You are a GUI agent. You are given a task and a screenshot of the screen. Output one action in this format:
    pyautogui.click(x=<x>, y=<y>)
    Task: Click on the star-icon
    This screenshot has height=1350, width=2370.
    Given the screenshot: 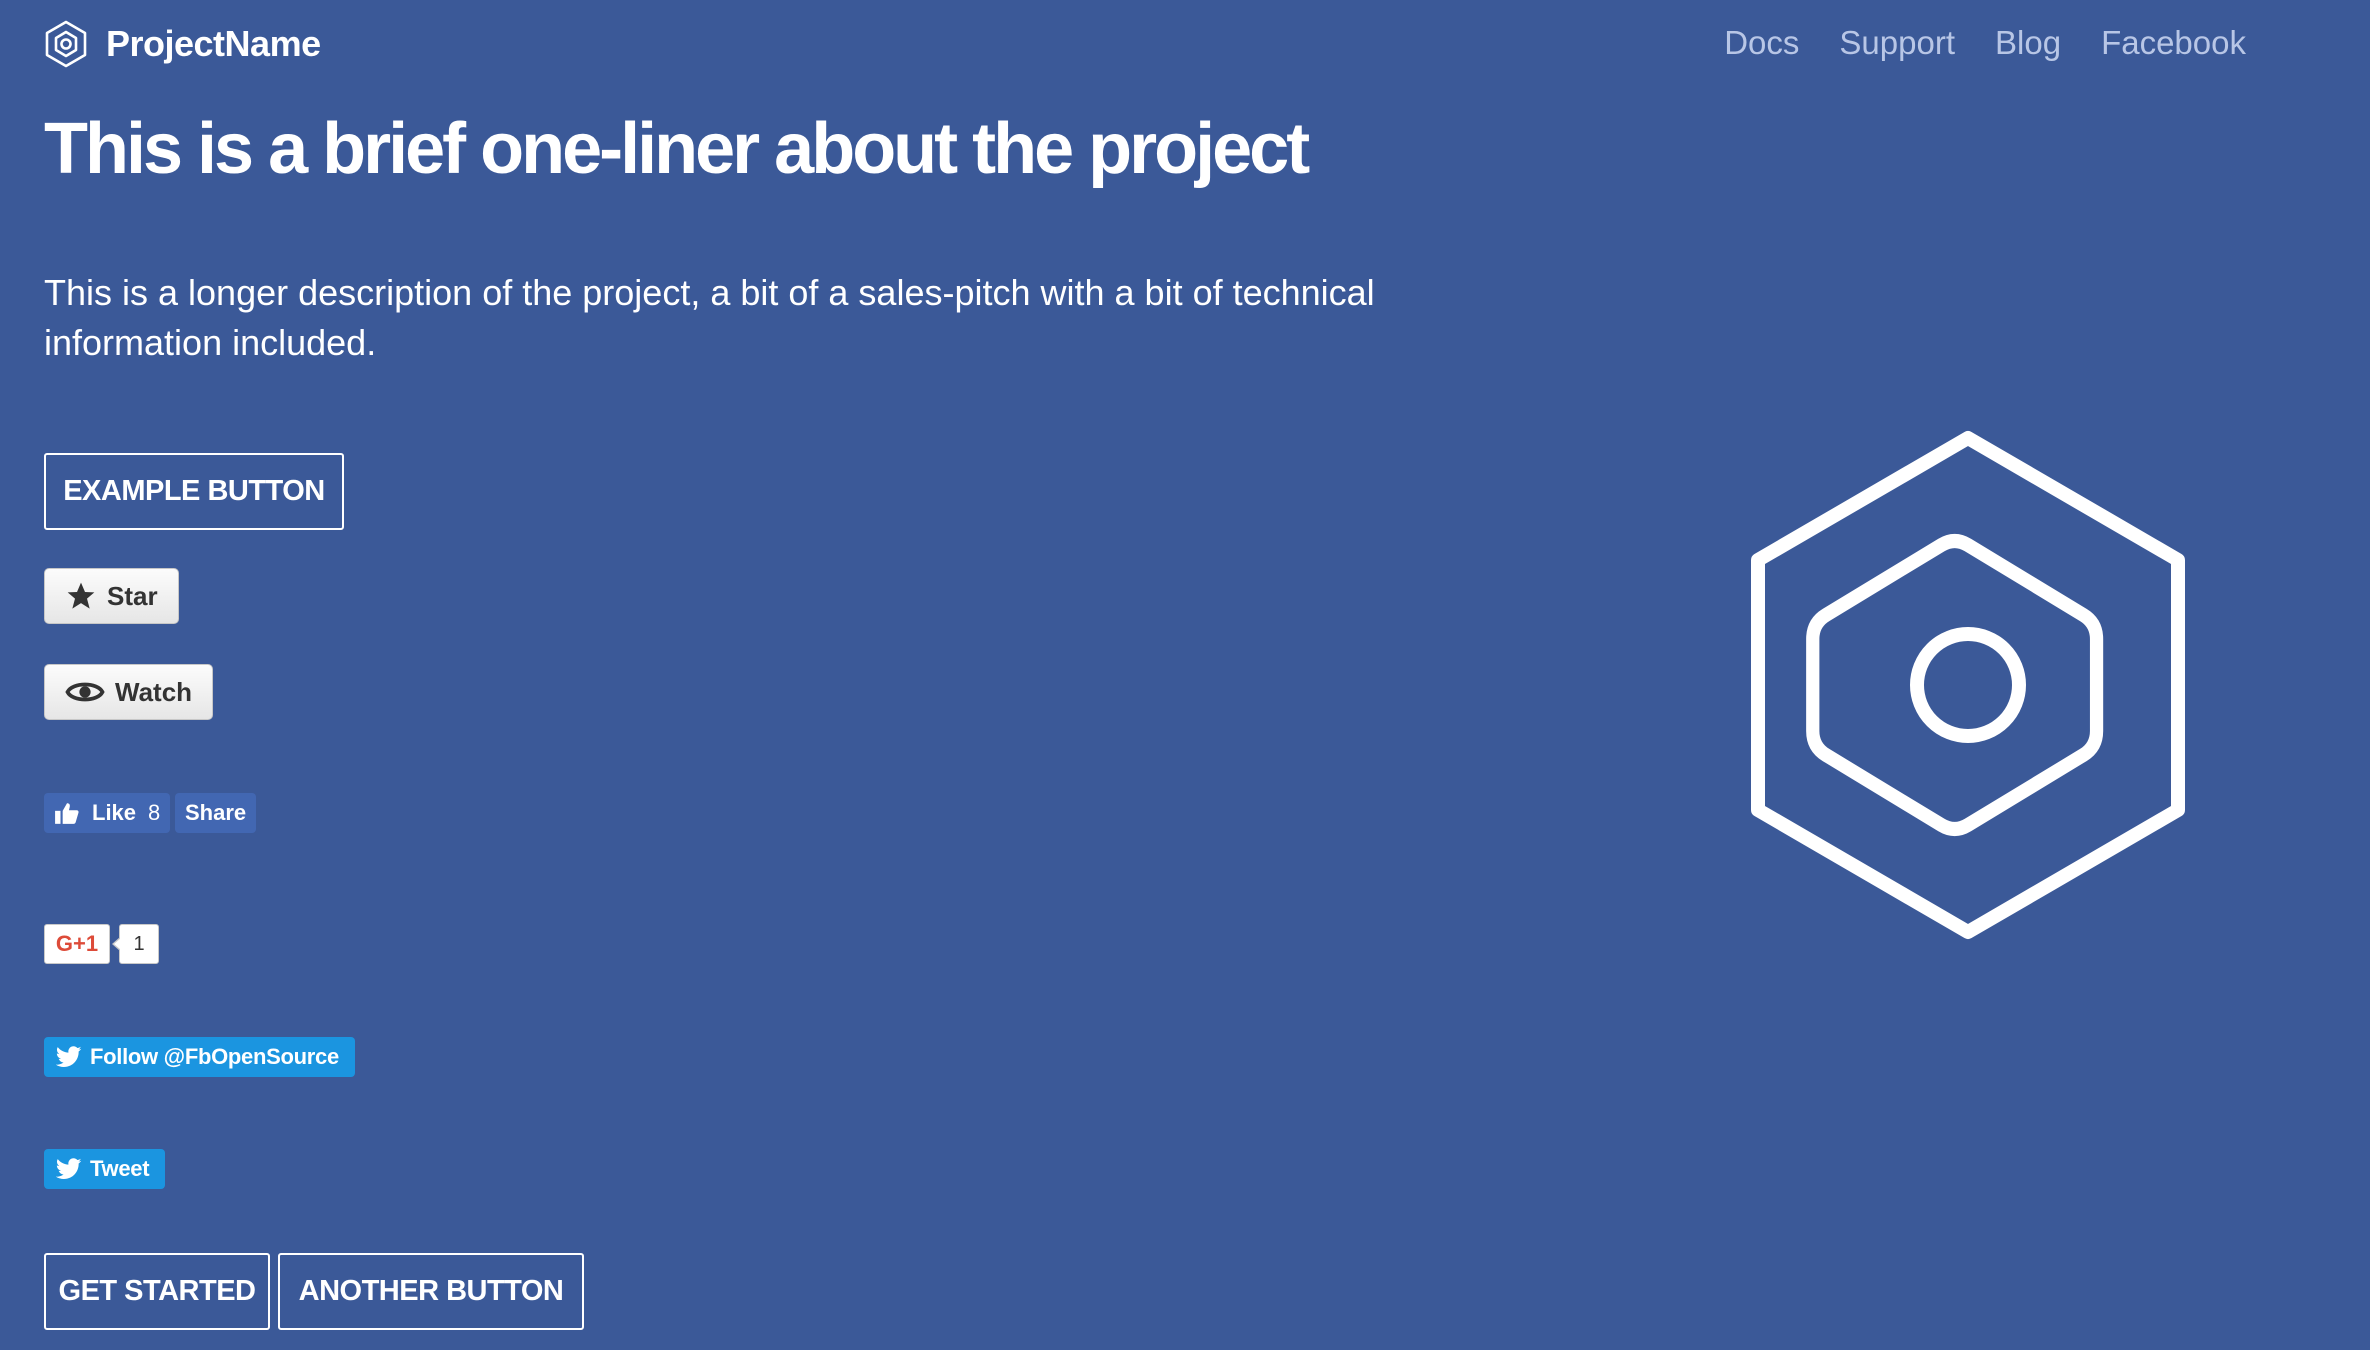 What is the action you would take?
    pyautogui.click(x=81, y=595)
    